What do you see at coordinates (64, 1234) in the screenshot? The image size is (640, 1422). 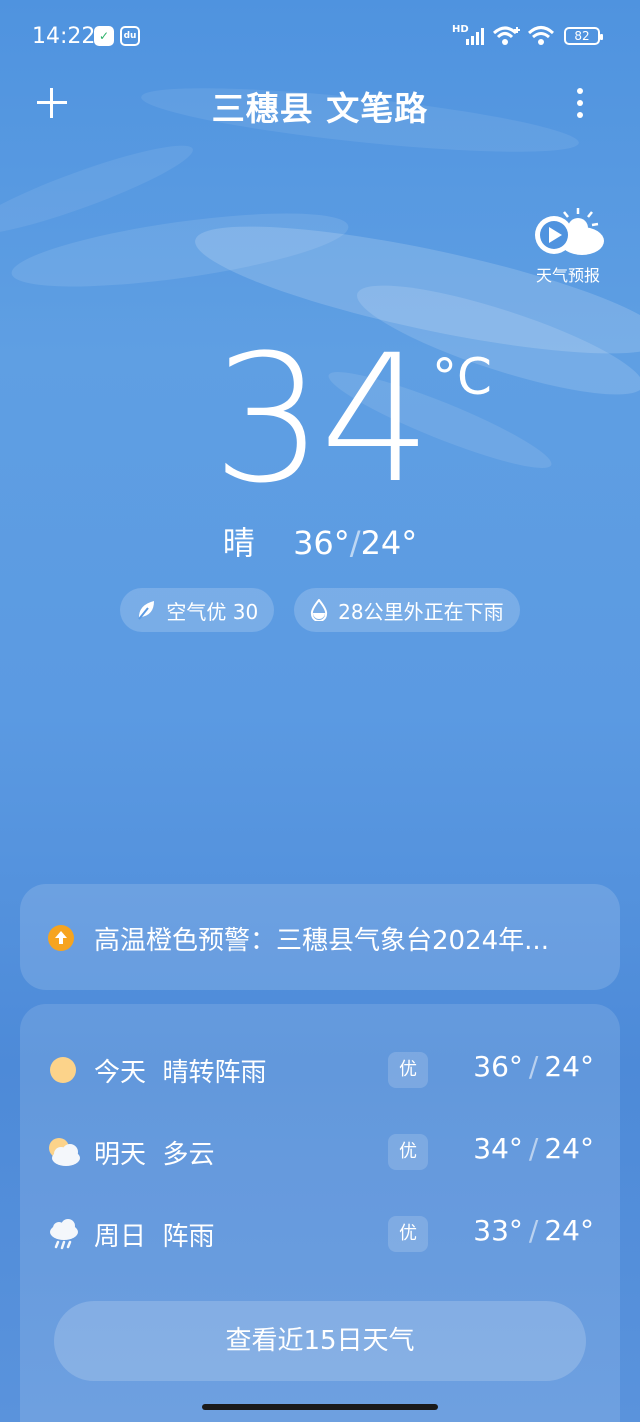 I see `shower-icon` at bounding box center [64, 1234].